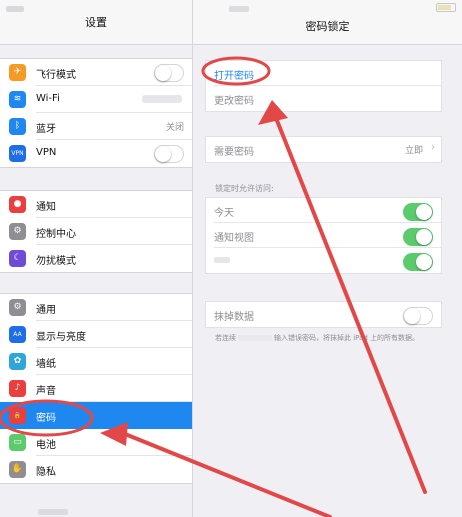  What do you see at coordinates (56, 261) in the screenshot?
I see `sidebar-item-label: 勿扰模式` at bounding box center [56, 261].